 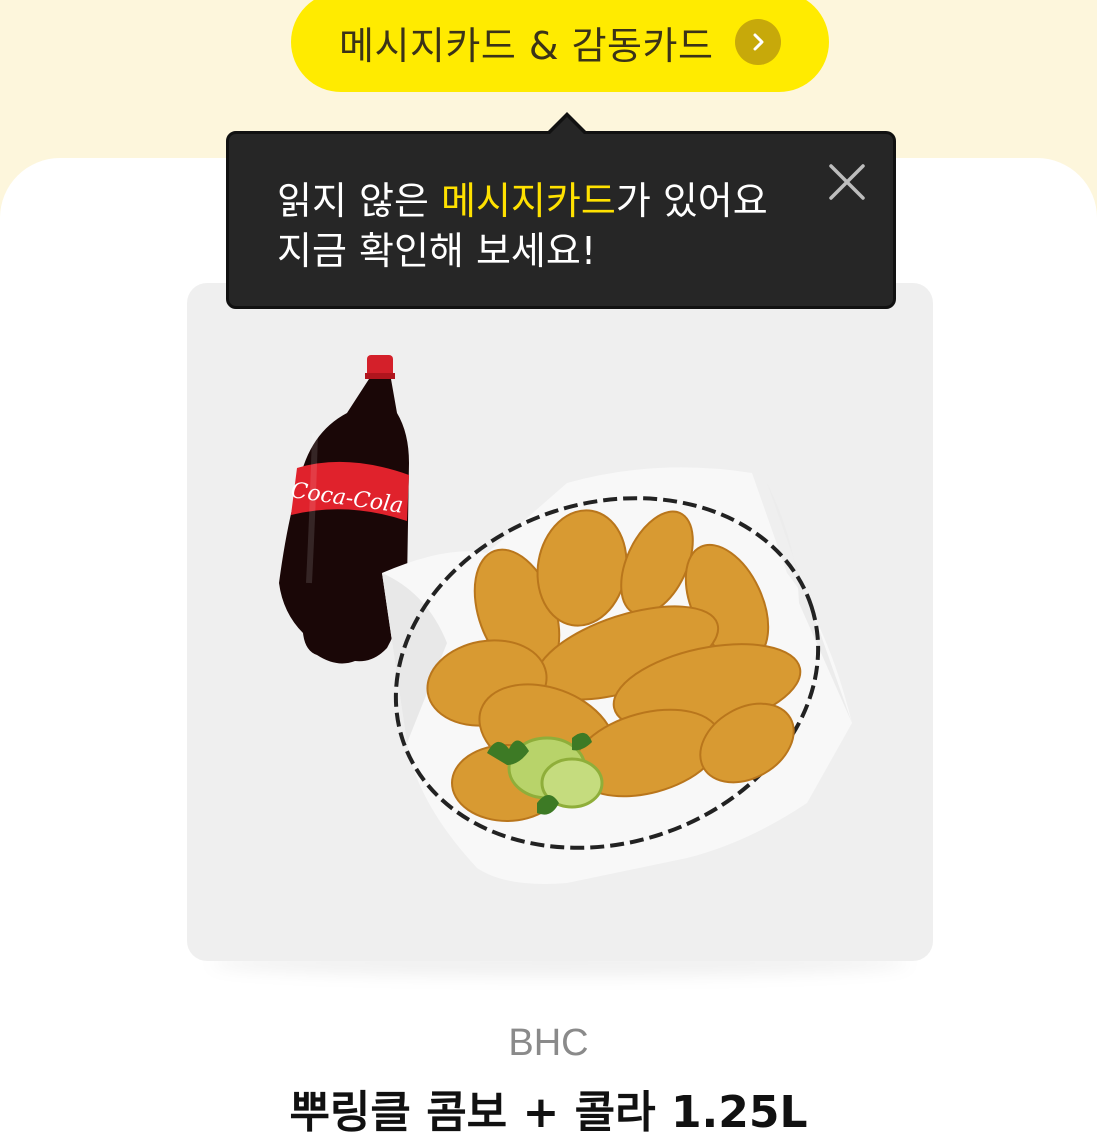 What do you see at coordinates (691, 201) in the screenshot?
I see `tooltip-line-1-suffix: 가 있어요` at bounding box center [691, 201].